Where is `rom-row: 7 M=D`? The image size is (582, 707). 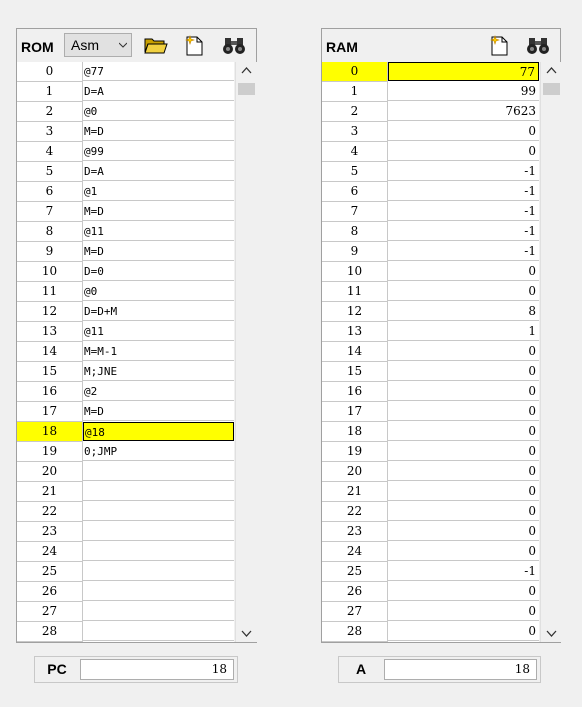 rom-row: 7 M=D is located at coordinates (125, 212).